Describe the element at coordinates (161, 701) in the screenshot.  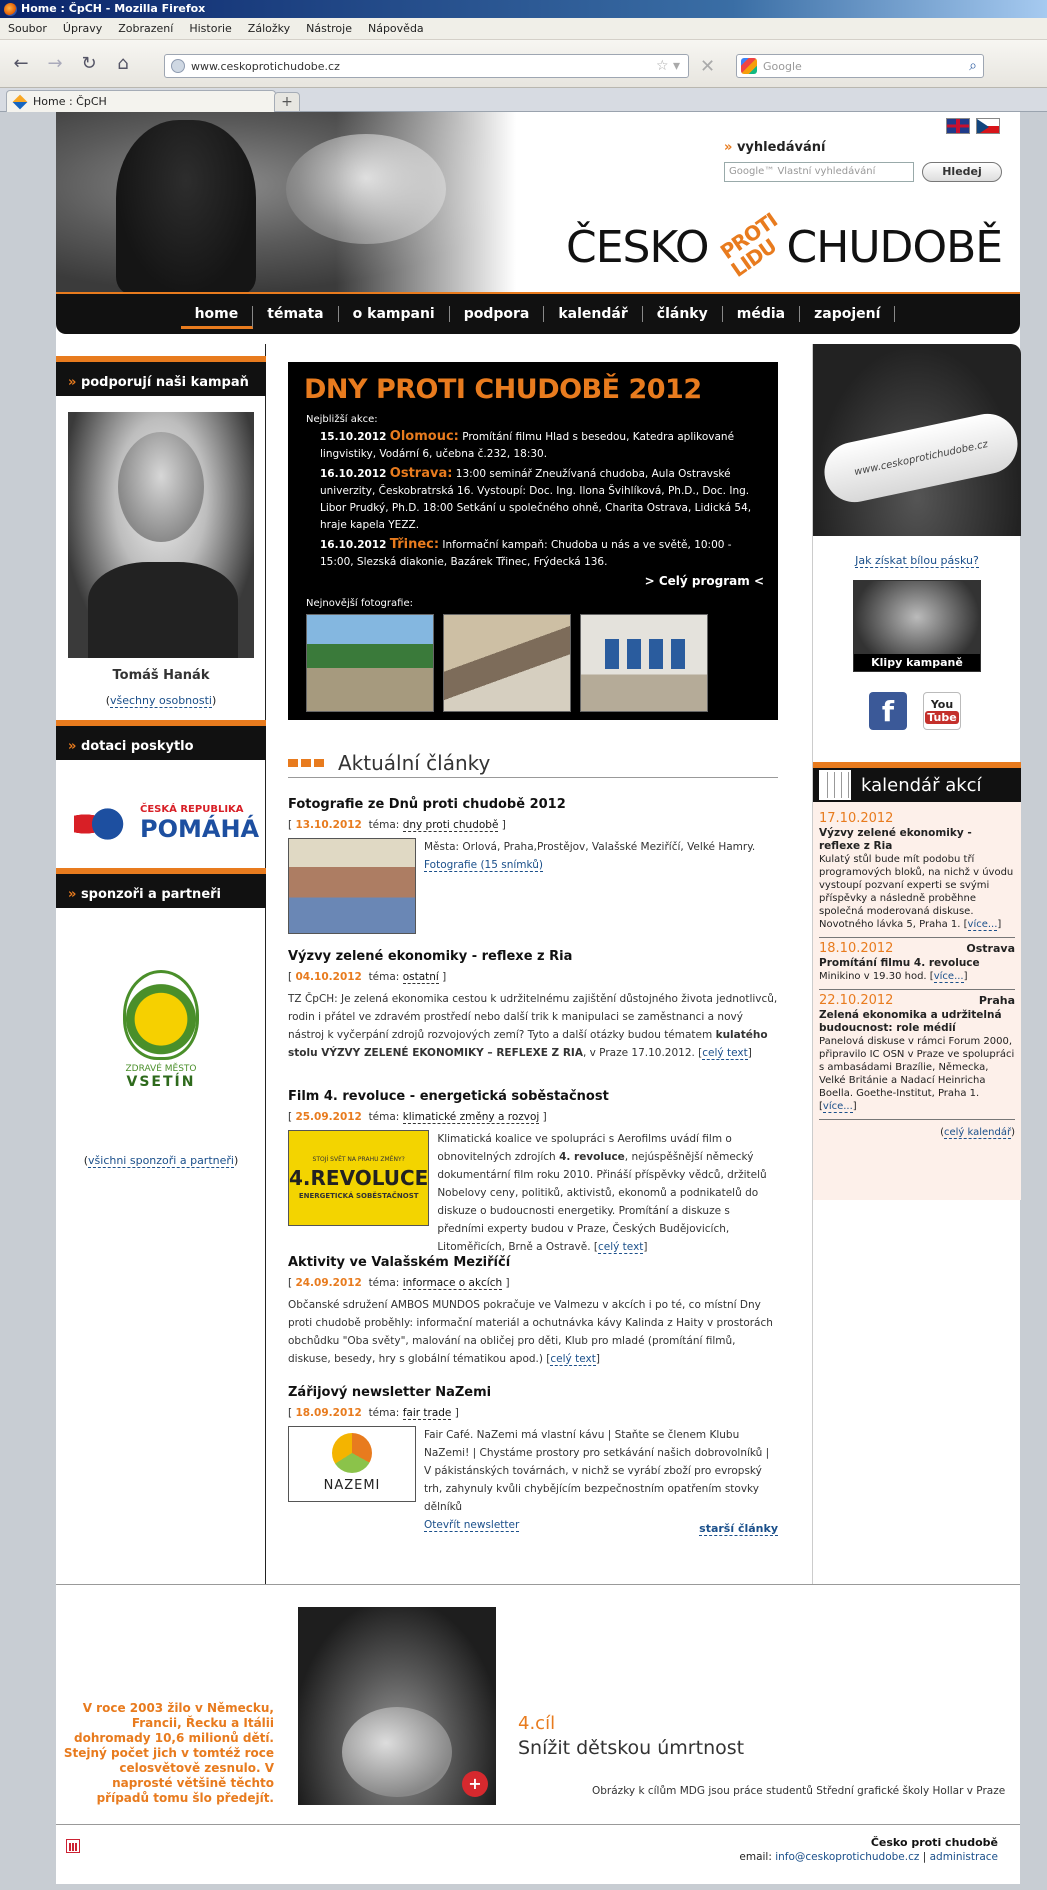
I see `all-people-link: všechny osobnosti` at that location.